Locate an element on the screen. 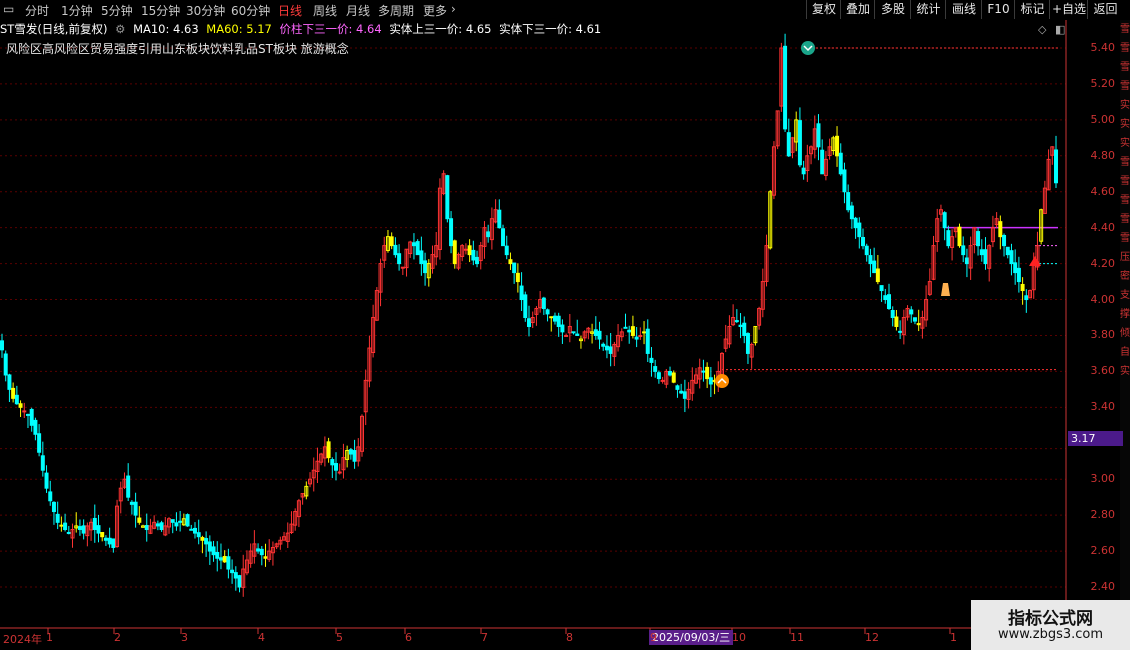 The image size is (1130, 650). x-tick-label: 3 is located at coordinates (184, 637).